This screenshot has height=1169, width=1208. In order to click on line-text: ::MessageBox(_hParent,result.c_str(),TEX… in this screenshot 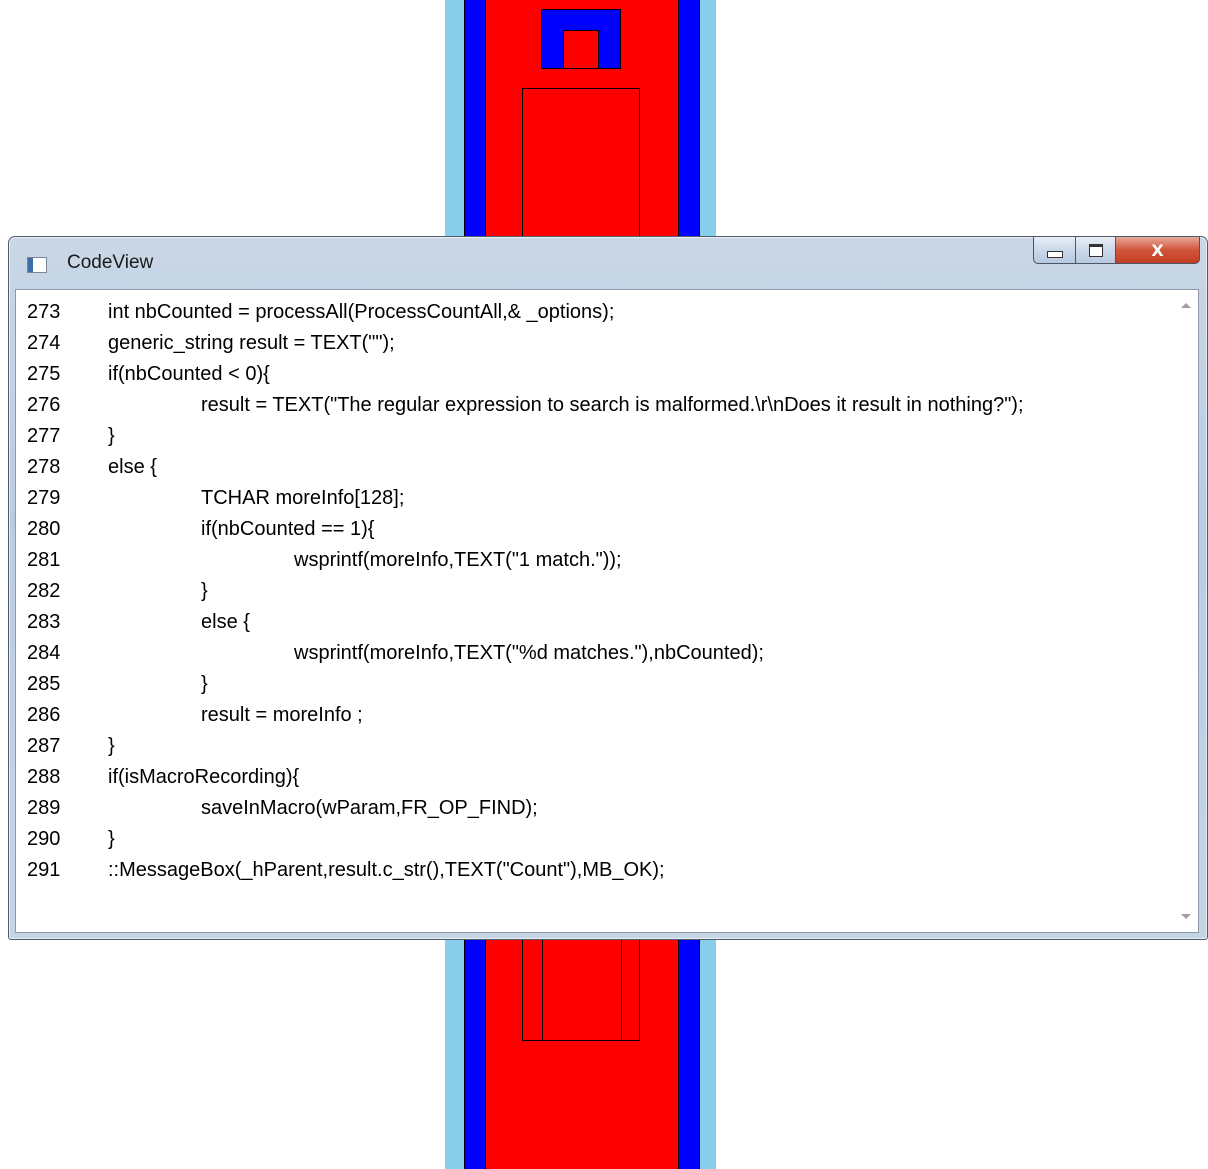, I will do `click(386, 870)`.